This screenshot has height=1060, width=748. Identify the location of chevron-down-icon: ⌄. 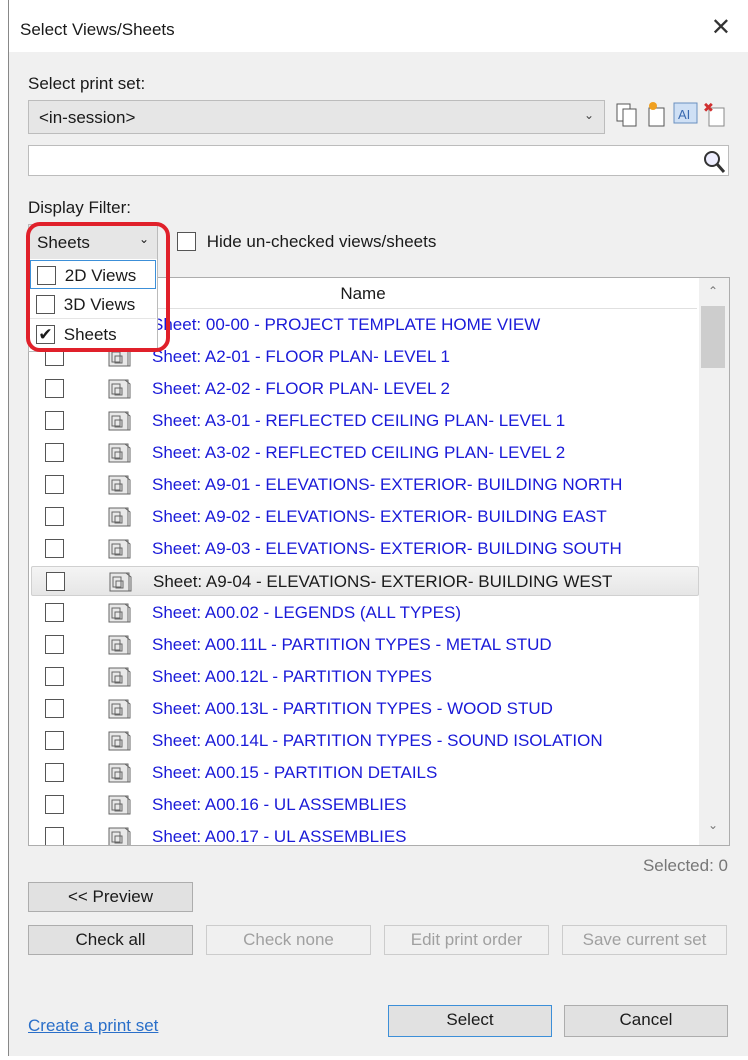
(588, 115).